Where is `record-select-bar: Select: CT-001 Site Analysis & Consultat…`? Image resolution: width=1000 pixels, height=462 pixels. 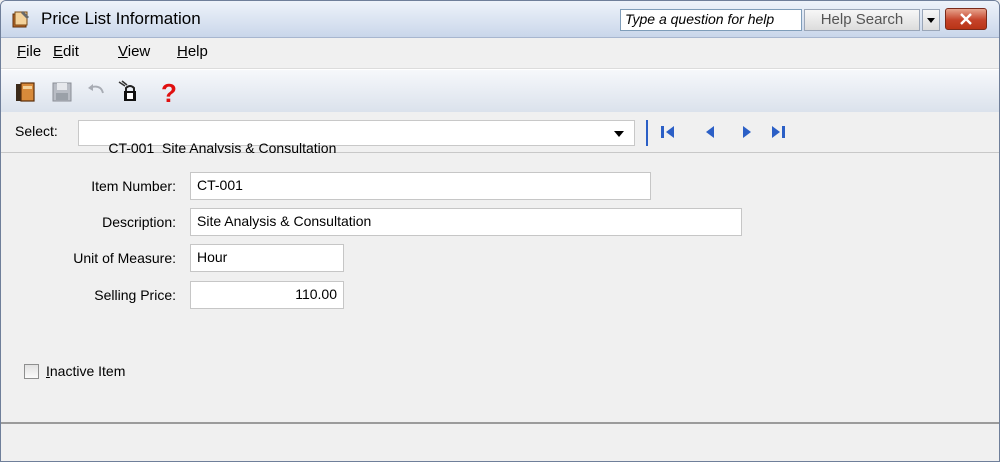
record-select-bar: Select: CT-001 Site Analysis & Consultat… is located at coordinates (500, 134).